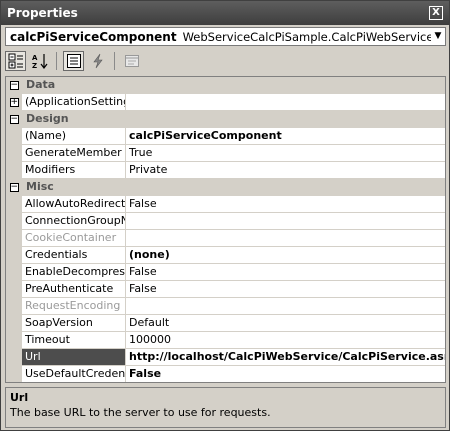 Image resolution: width=450 pixels, height=431 pixels. I want to click on property-name: RequestEncoding, so click(74, 306).